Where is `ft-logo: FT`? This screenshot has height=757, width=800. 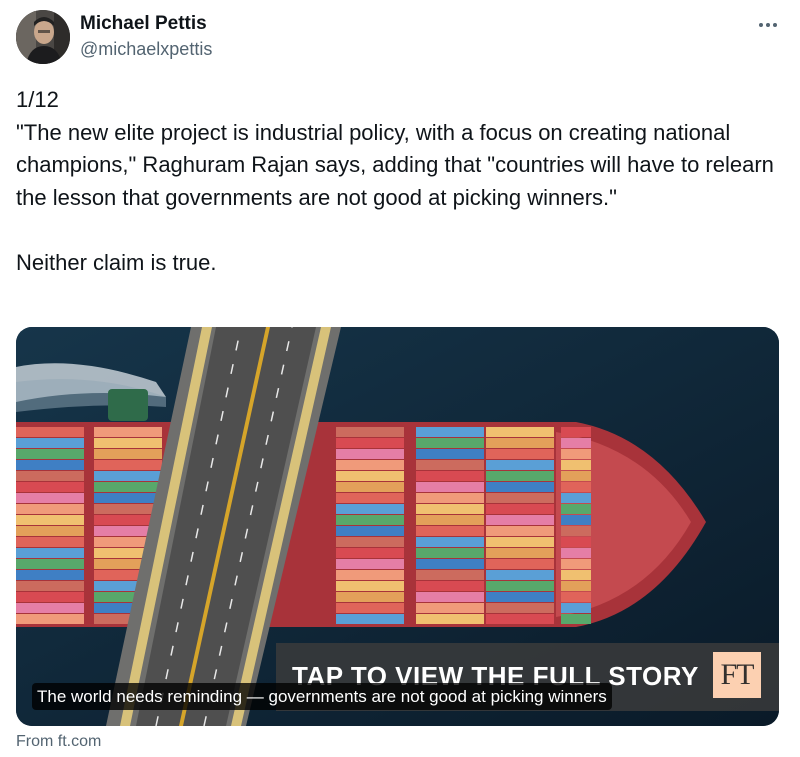 ft-logo: FT is located at coordinates (737, 675).